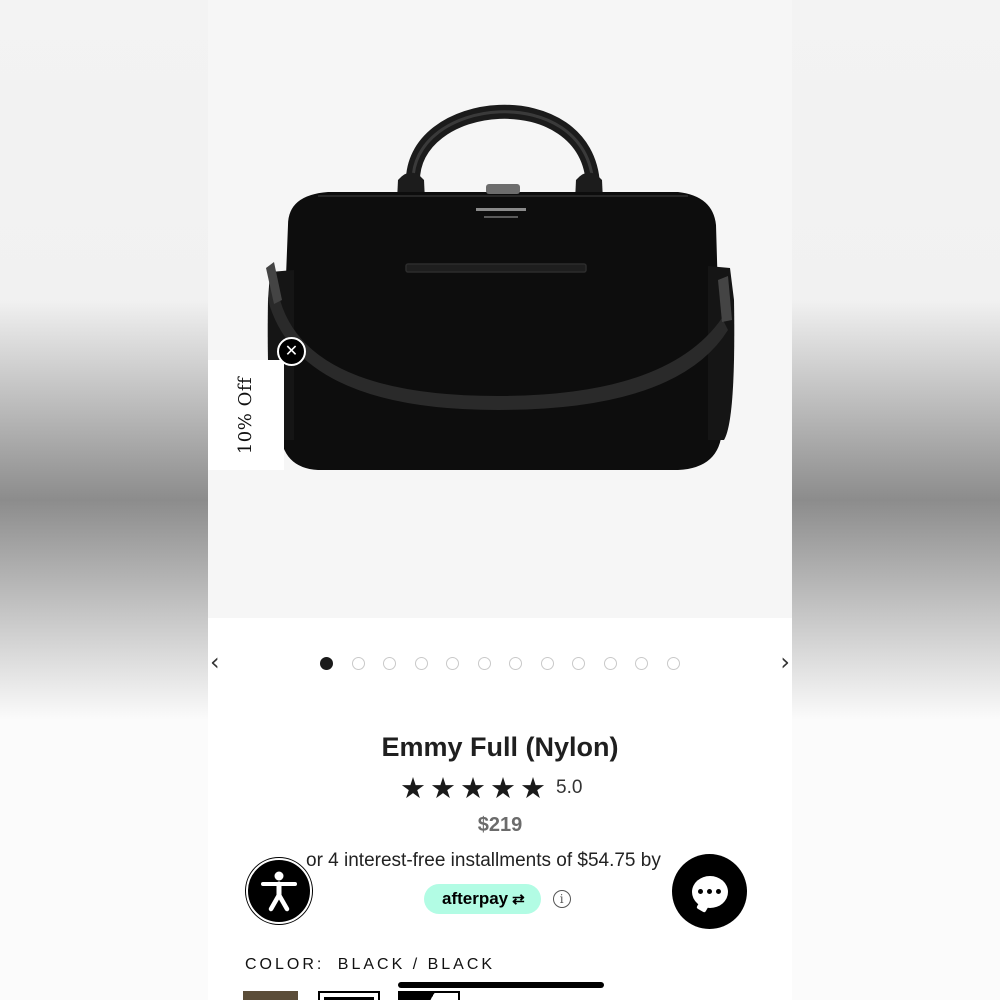  What do you see at coordinates (561, 899) in the screenshot?
I see `info-icon: i` at bounding box center [561, 899].